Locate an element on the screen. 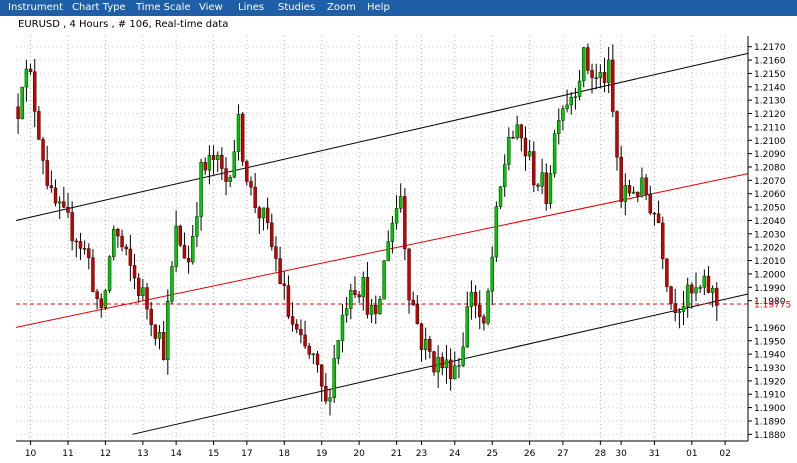 The width and height of the screenshot is (797, 463). x-tick-label: 14 is located at coordinates (176, 454).